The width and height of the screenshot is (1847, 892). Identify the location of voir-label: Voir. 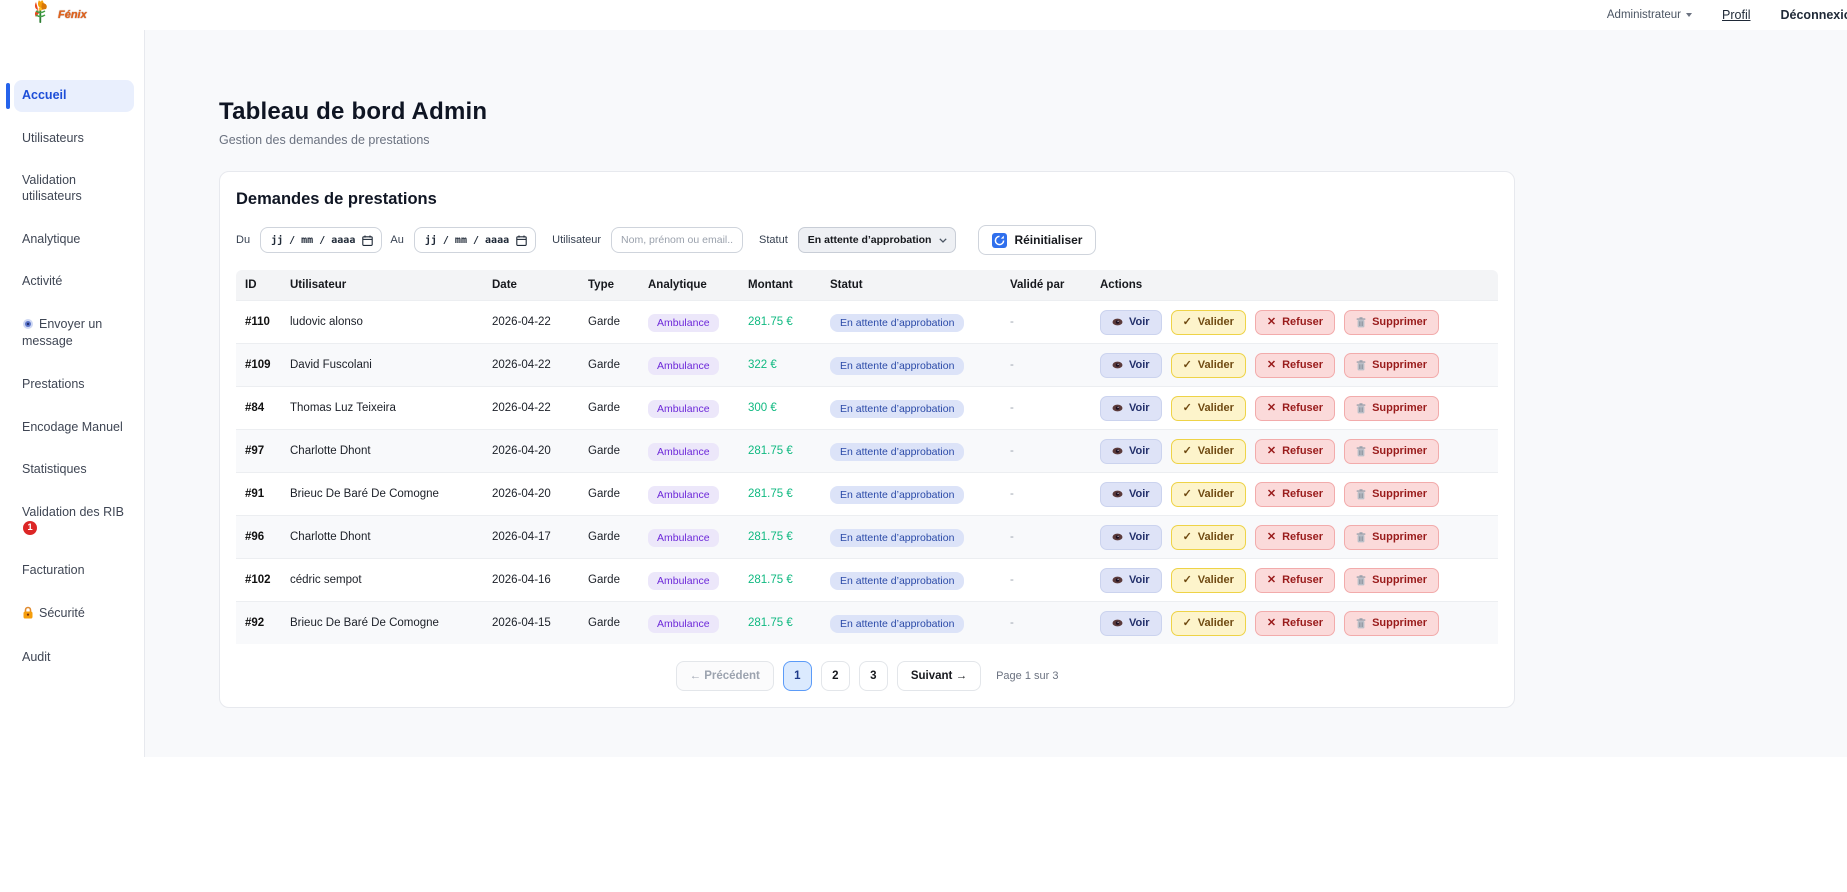
(1139, 322).